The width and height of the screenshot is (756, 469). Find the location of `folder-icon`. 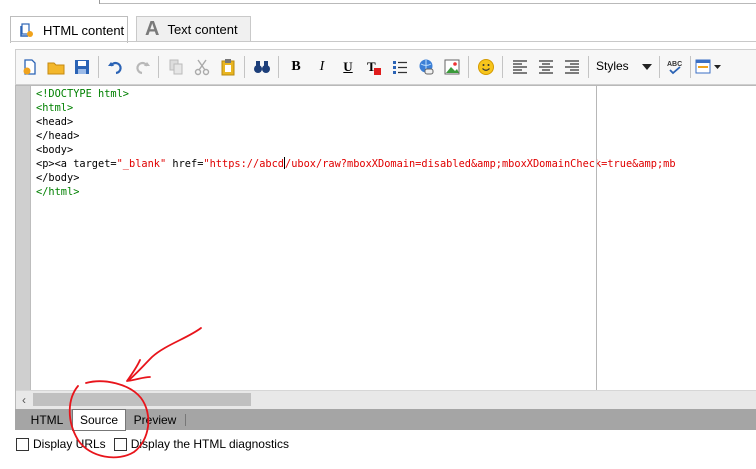

folder-icon is located at coordinates (56, 68).